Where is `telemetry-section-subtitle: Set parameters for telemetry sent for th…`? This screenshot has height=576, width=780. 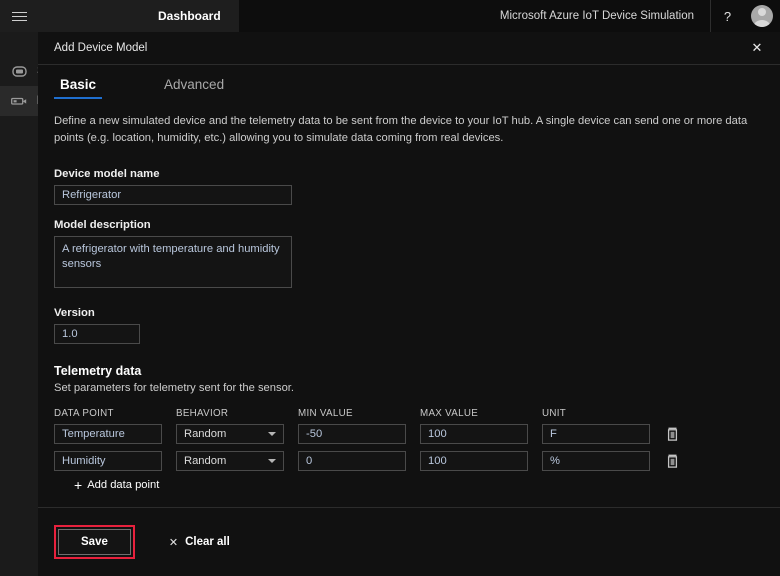 telemetry-section-subtitle: Set parameters for telemetry sent for th… is located at coordinates (174, 387).